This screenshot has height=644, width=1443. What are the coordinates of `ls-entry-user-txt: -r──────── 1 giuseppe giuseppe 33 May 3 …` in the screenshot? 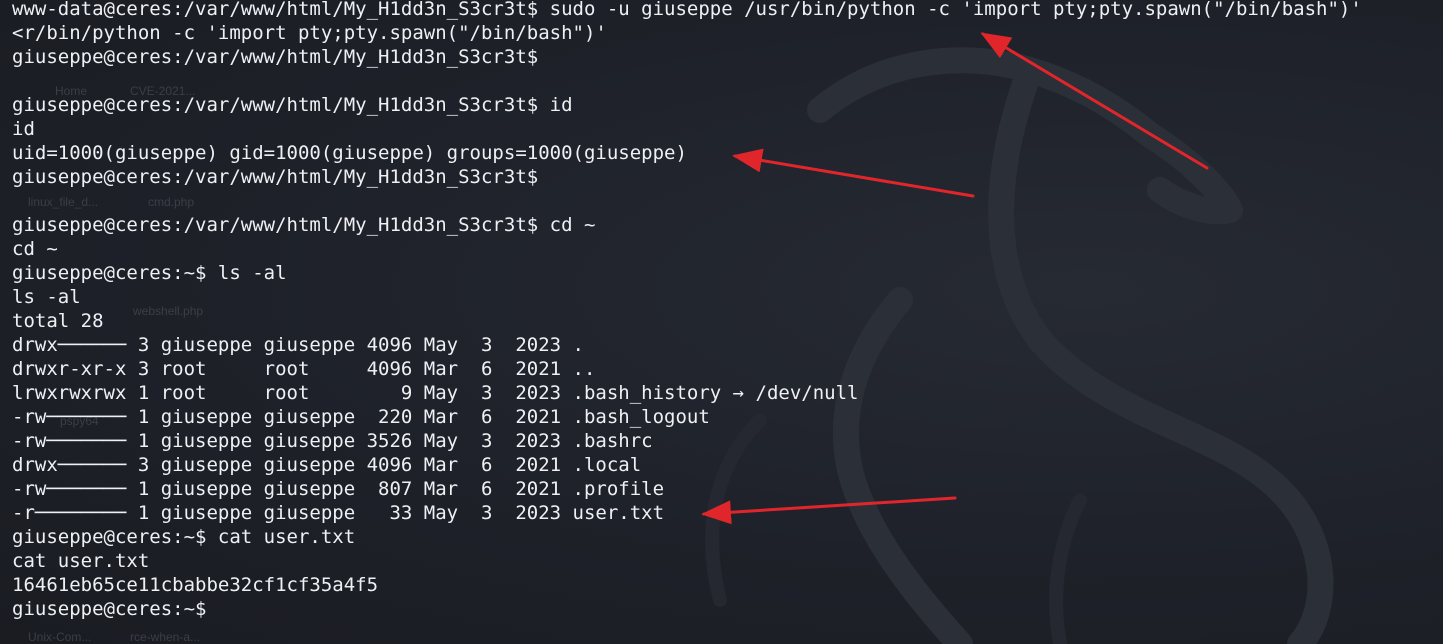 It's located at (338, 513).